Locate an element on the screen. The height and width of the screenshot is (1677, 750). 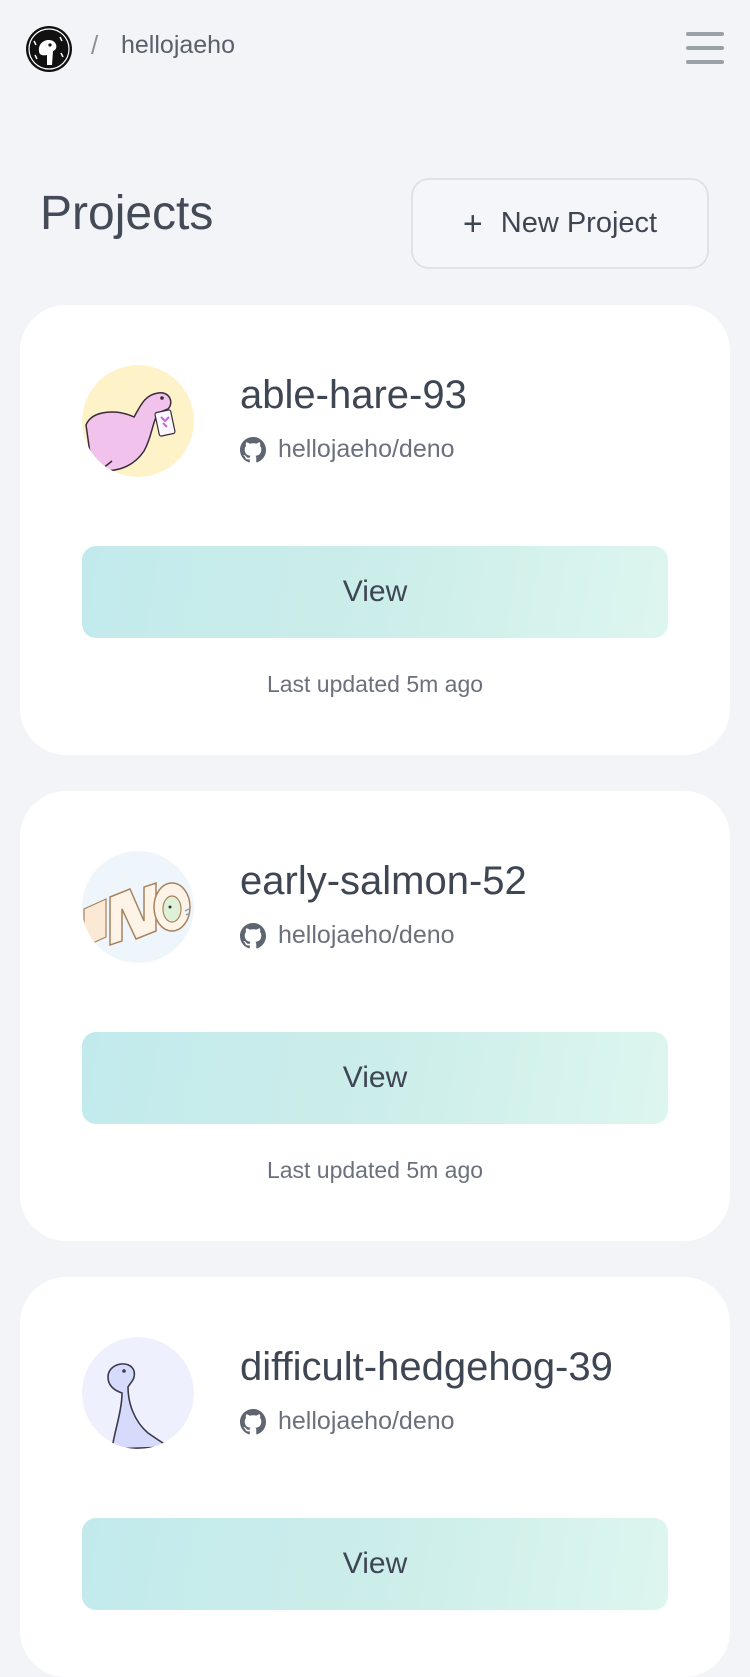
breadcrumb-user-link: hellojaeho is located at coordinates (178, 45).